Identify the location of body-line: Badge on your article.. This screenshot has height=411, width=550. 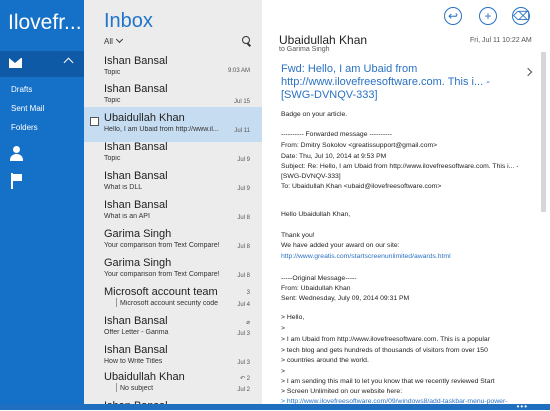
(314, 114).